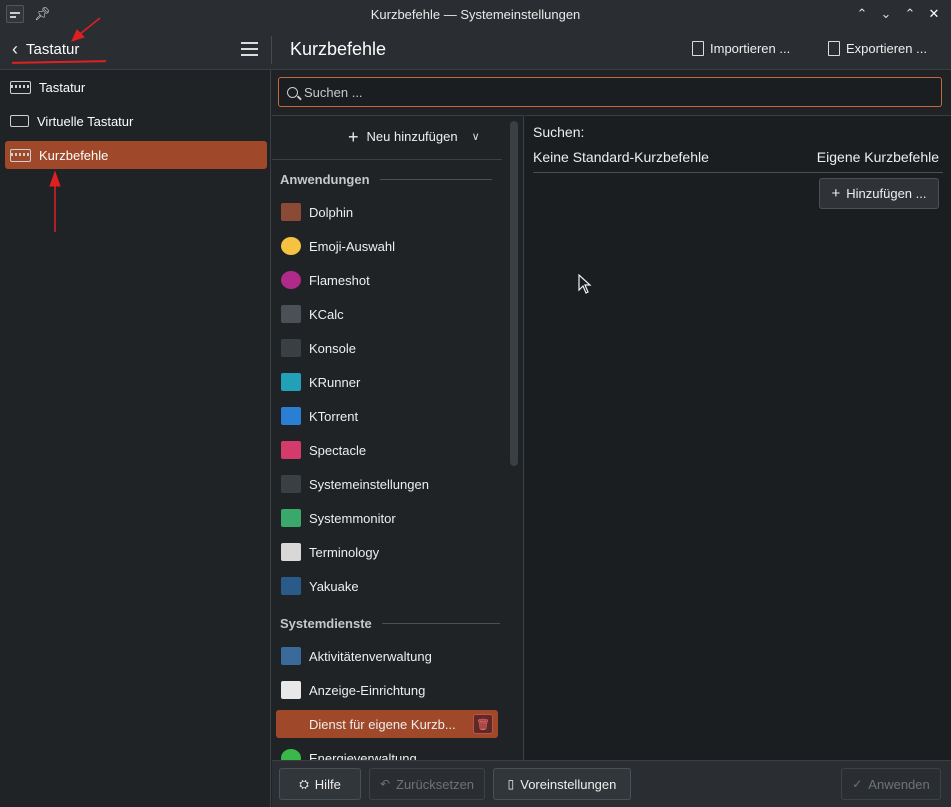  I want to click on hamburger-menu-icon, so click(249, 49).